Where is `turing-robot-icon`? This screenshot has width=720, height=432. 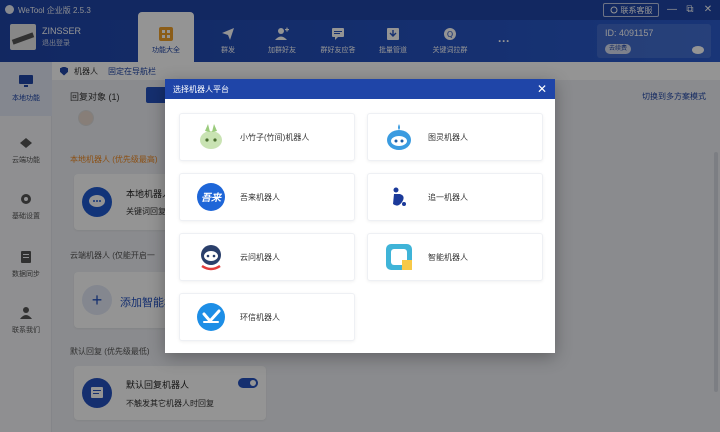
turing-robot-icon is located at coordinates (399, 137).